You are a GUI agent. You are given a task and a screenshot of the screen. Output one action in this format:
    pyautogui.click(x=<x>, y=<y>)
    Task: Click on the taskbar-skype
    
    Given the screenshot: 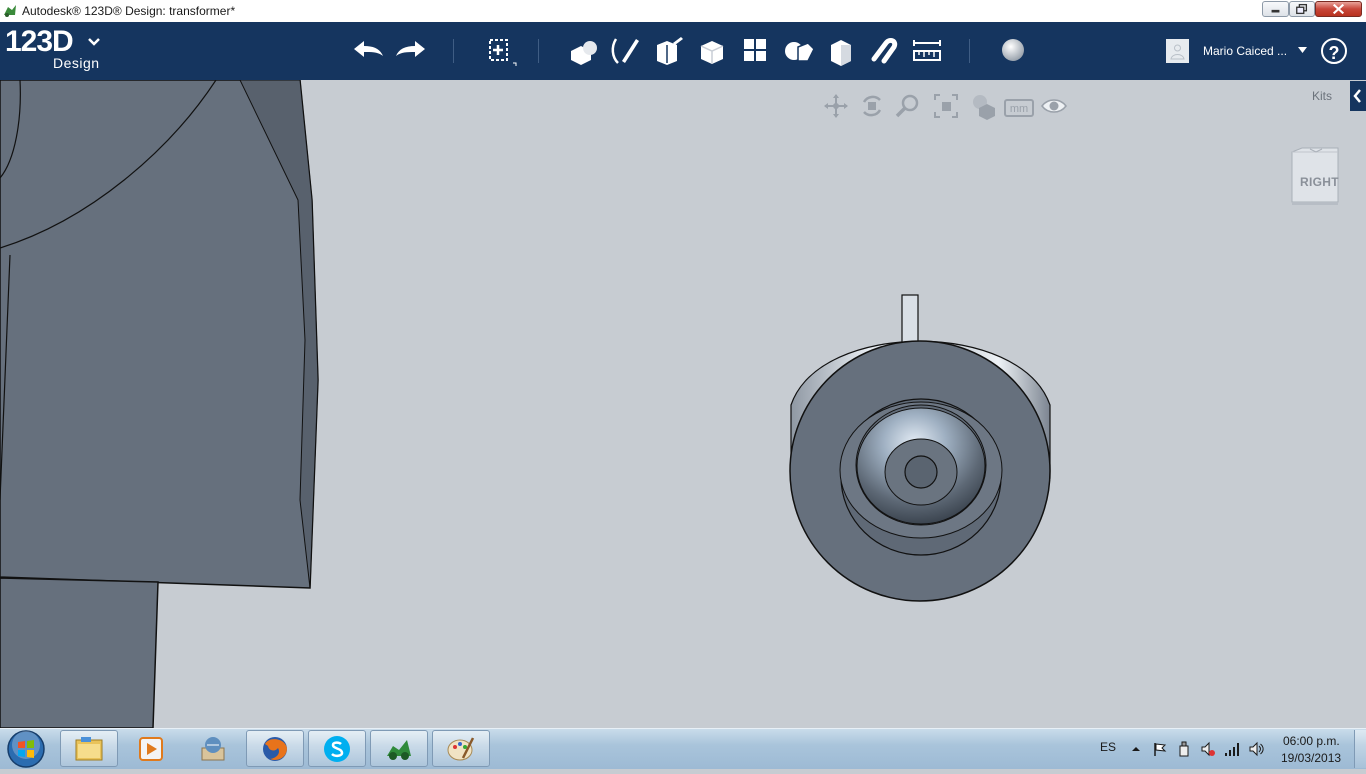 What is the action you would take?
    pyautogui.click(x=337, y=748)
    